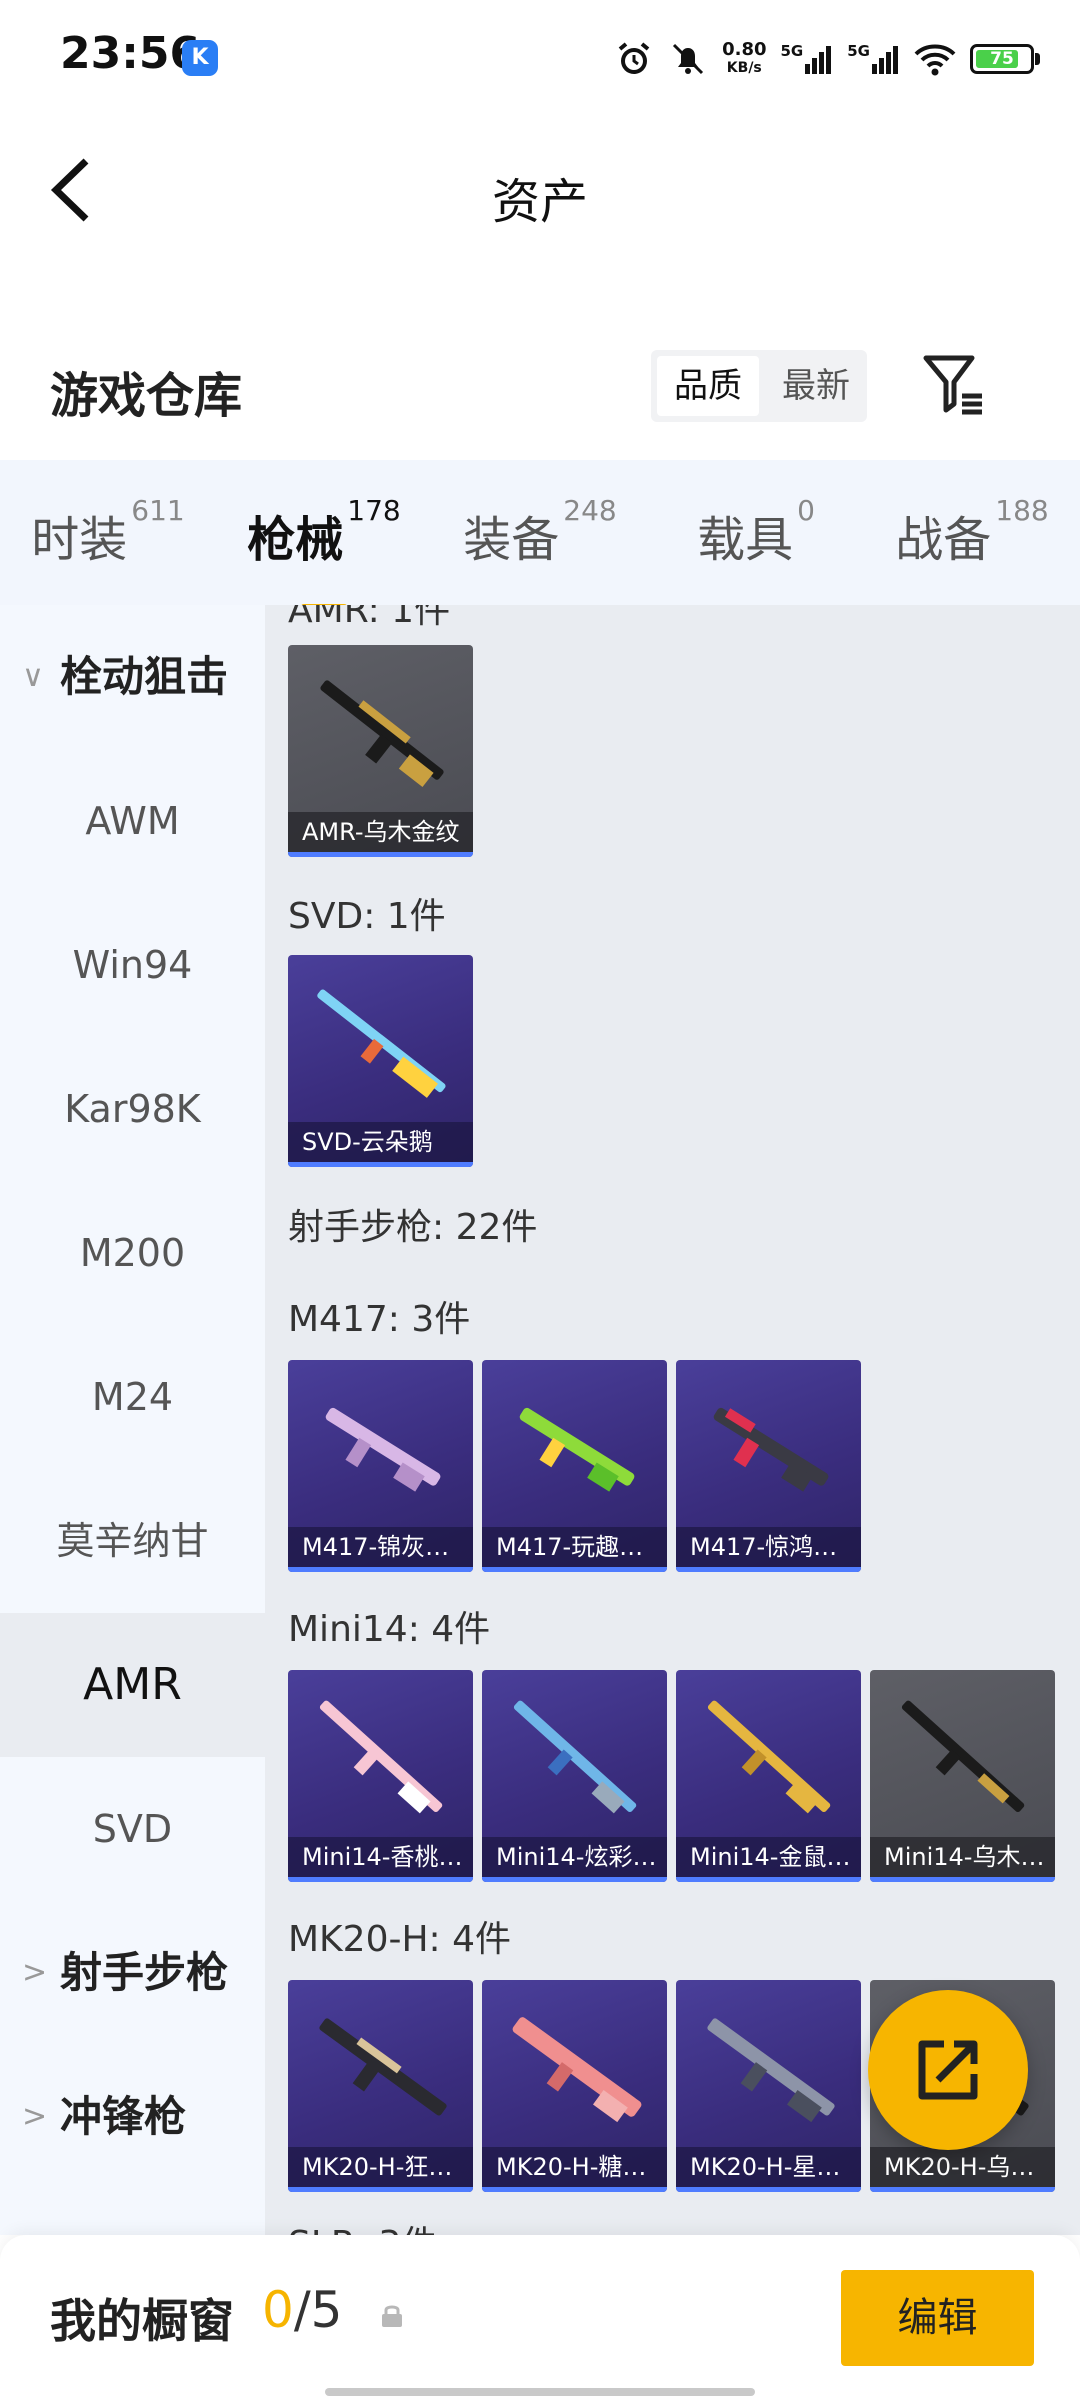 The height and width of the screenshot is (2400, 1080). I want to click on app-notification-icon: K, so click(200, 58).